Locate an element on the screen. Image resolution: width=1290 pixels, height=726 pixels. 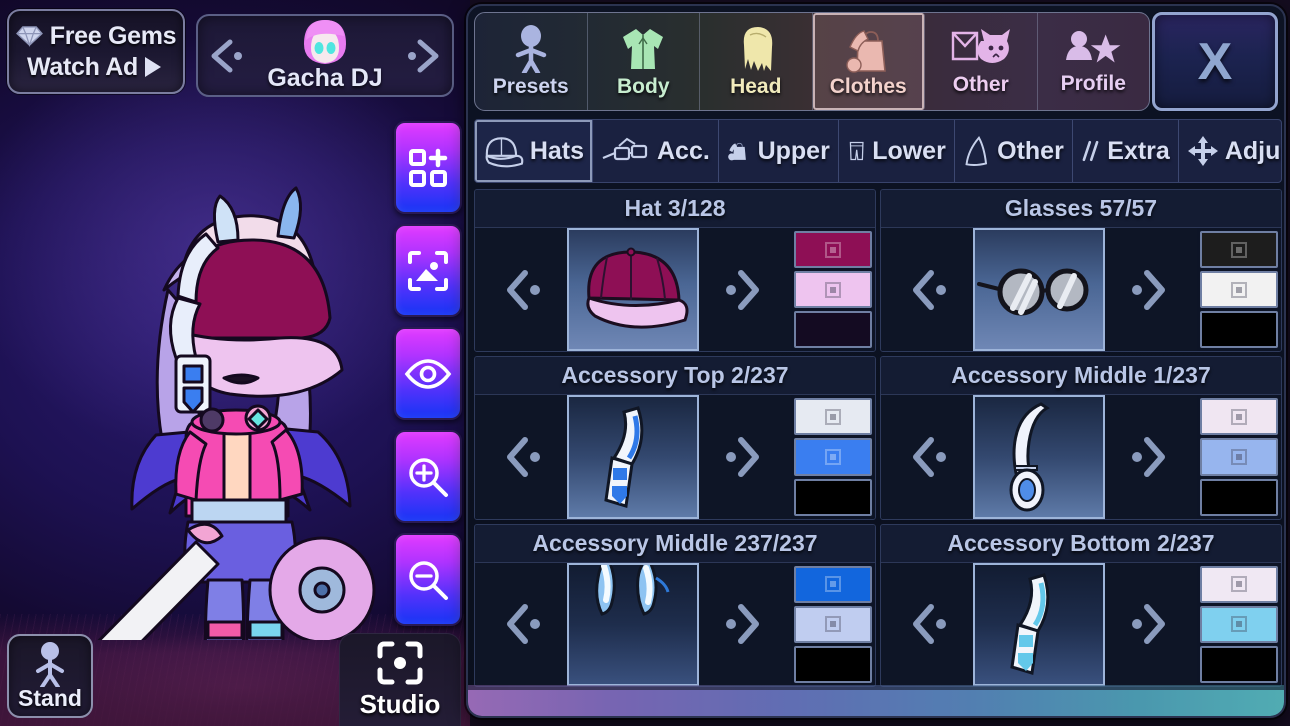
next-character-button is located at coordinates (424, 56).